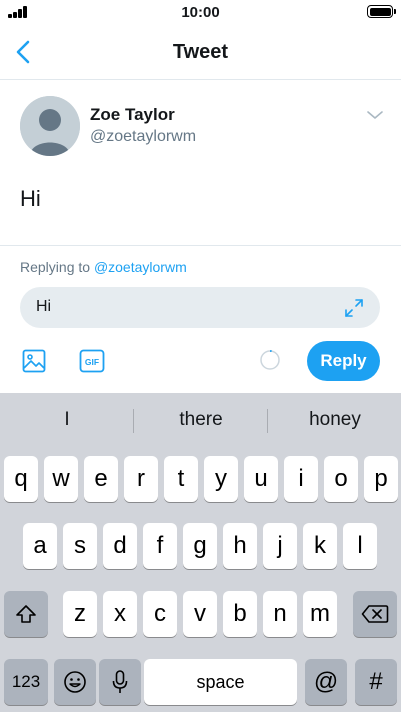 This screenshot has width=401, height=712. I want to click on gif-label: GIF, so click(92, 362).